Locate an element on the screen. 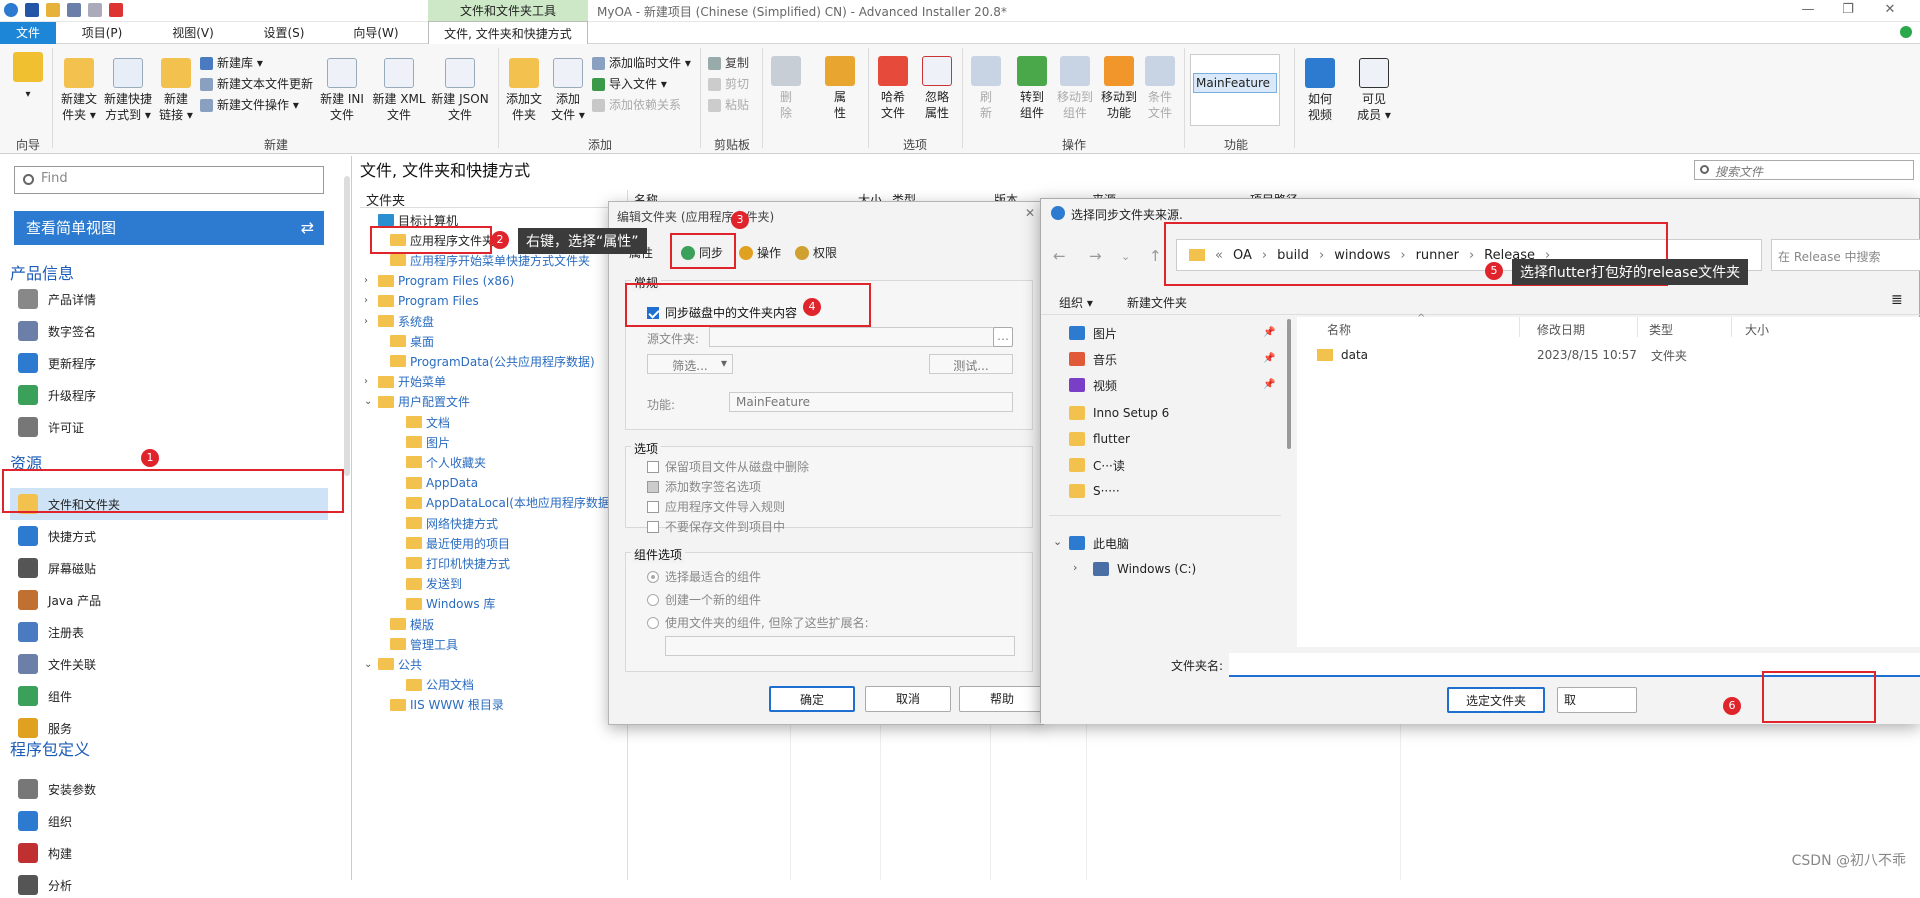  maximize-button: ❐ is located at coordinates (1848, 9).